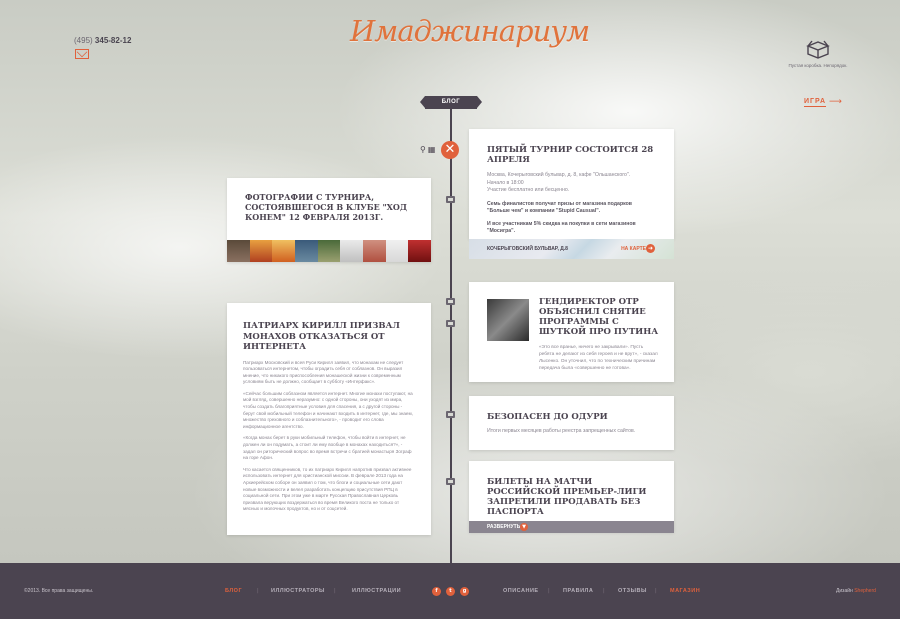 The width and height of the screenshot is (900, 619). I want to click on photo-strip, so click(329, 251).